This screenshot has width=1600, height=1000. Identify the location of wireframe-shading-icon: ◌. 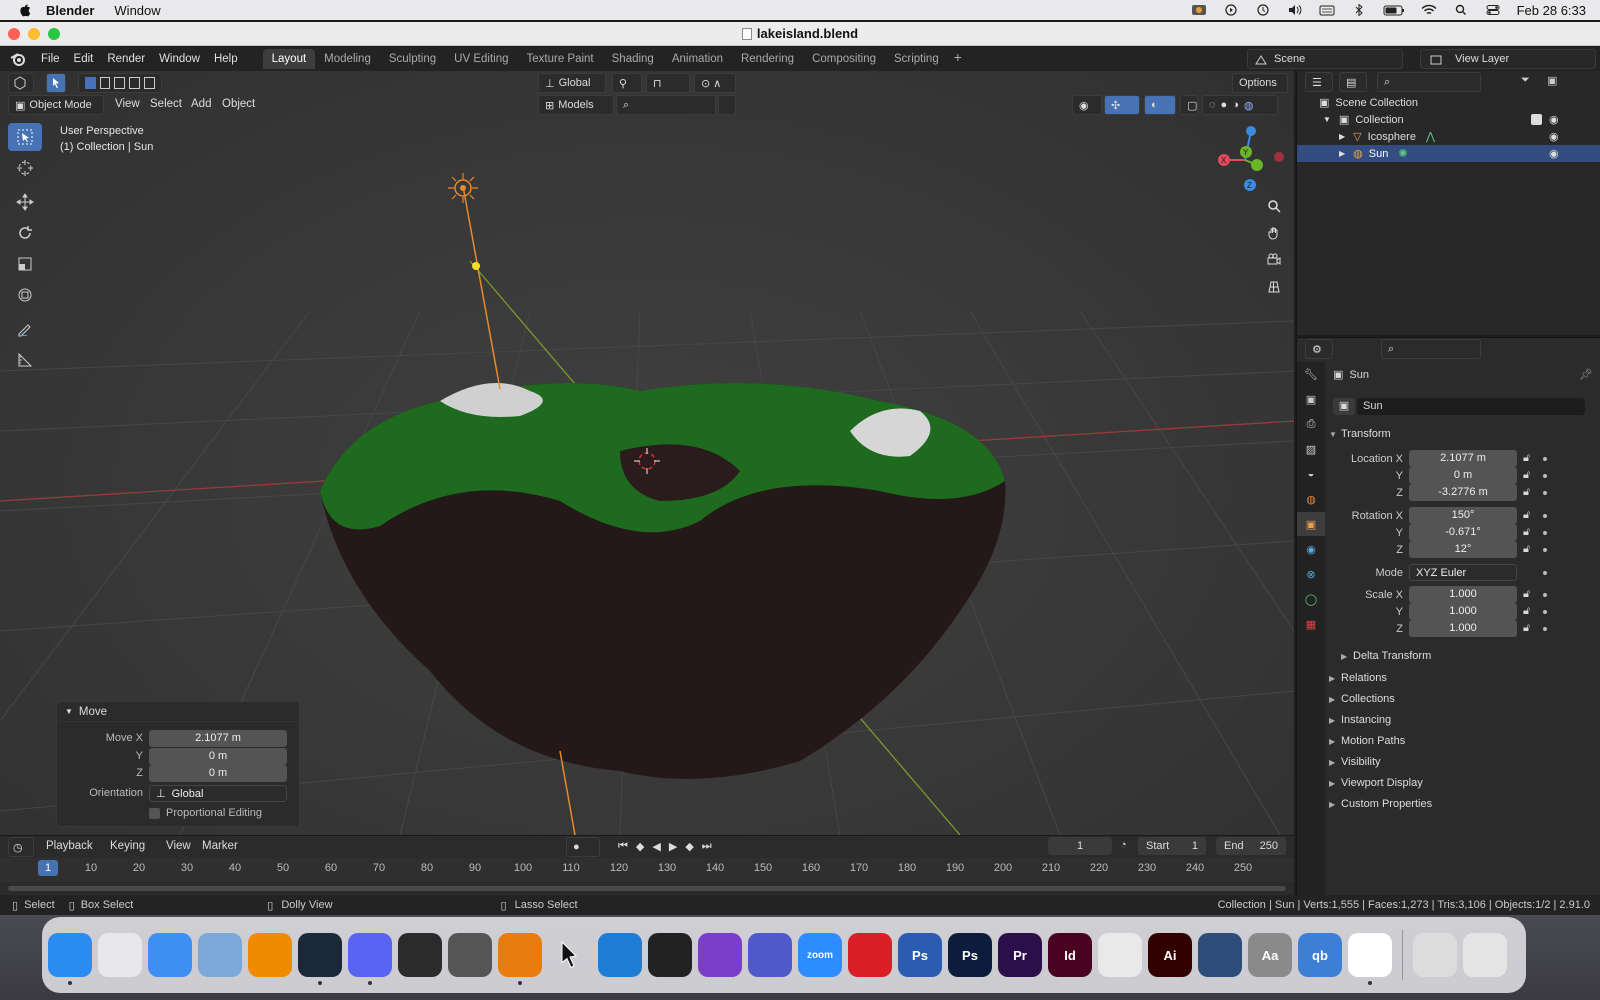
(1212, 105).